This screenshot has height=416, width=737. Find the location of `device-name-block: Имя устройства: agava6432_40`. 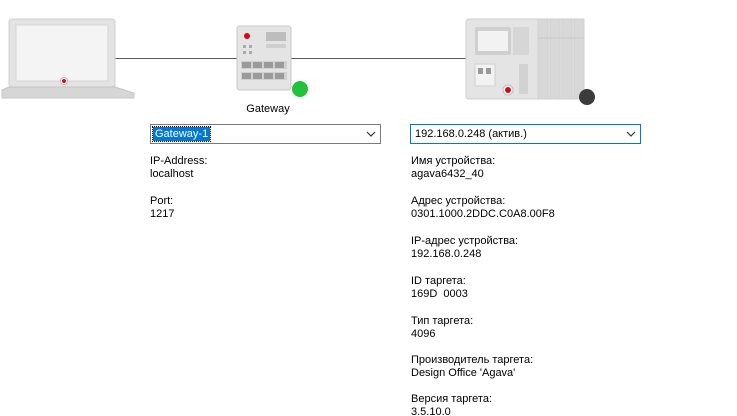

device-name-block: Имя устройства: agava6432_40 is located at coordinates (453, 168).